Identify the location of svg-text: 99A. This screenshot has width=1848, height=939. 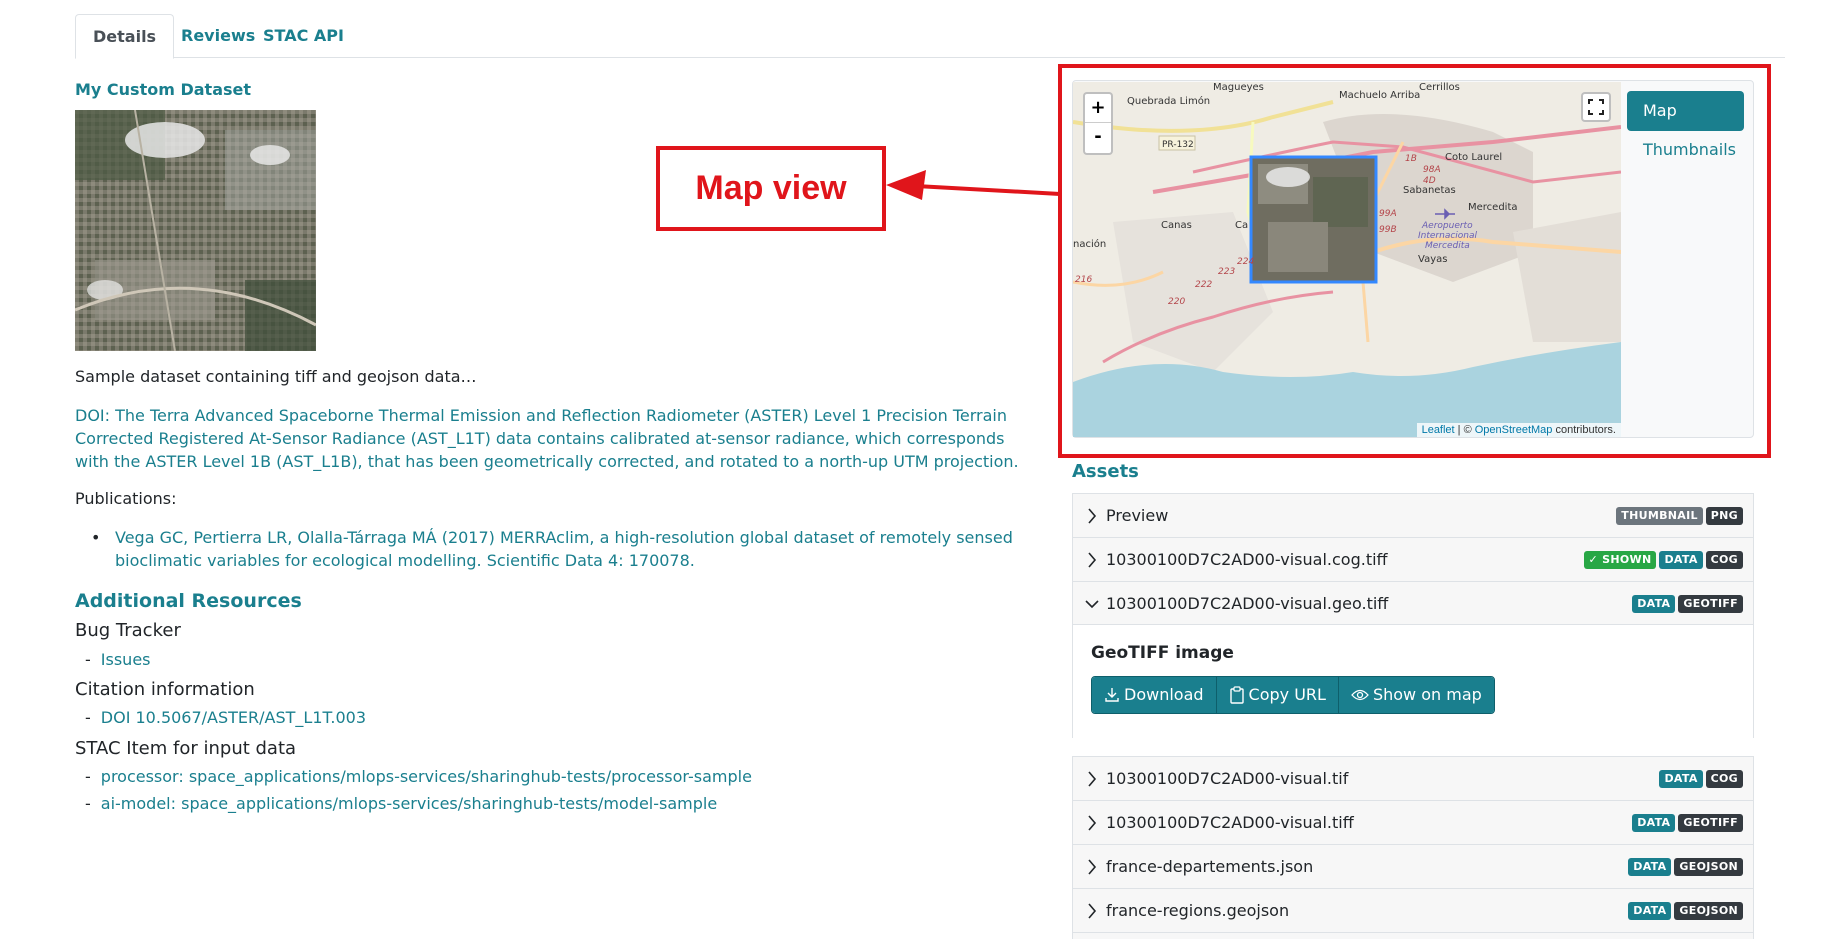
(1388, 214).